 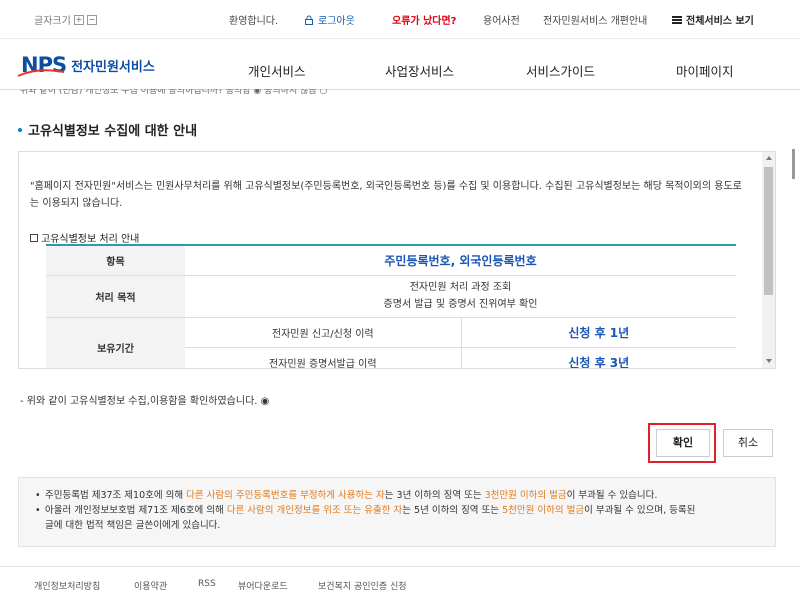 I want to click on square-icon, so click(x=34, y=237).